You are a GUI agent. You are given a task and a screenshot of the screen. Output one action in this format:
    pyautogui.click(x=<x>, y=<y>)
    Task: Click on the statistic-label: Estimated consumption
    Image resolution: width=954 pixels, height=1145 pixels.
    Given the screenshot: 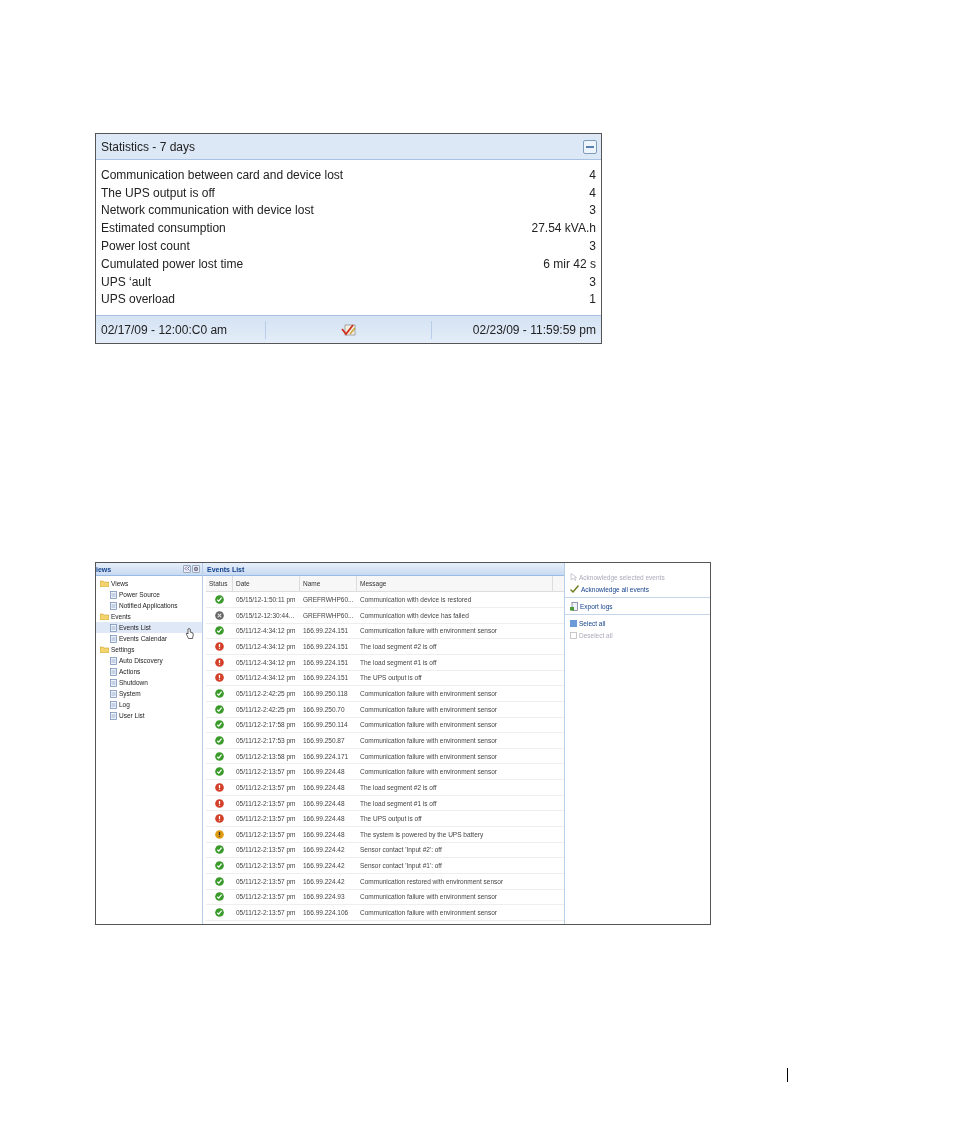 What is the action you would take?
    pyautogui.click(x=163, y=228)
    